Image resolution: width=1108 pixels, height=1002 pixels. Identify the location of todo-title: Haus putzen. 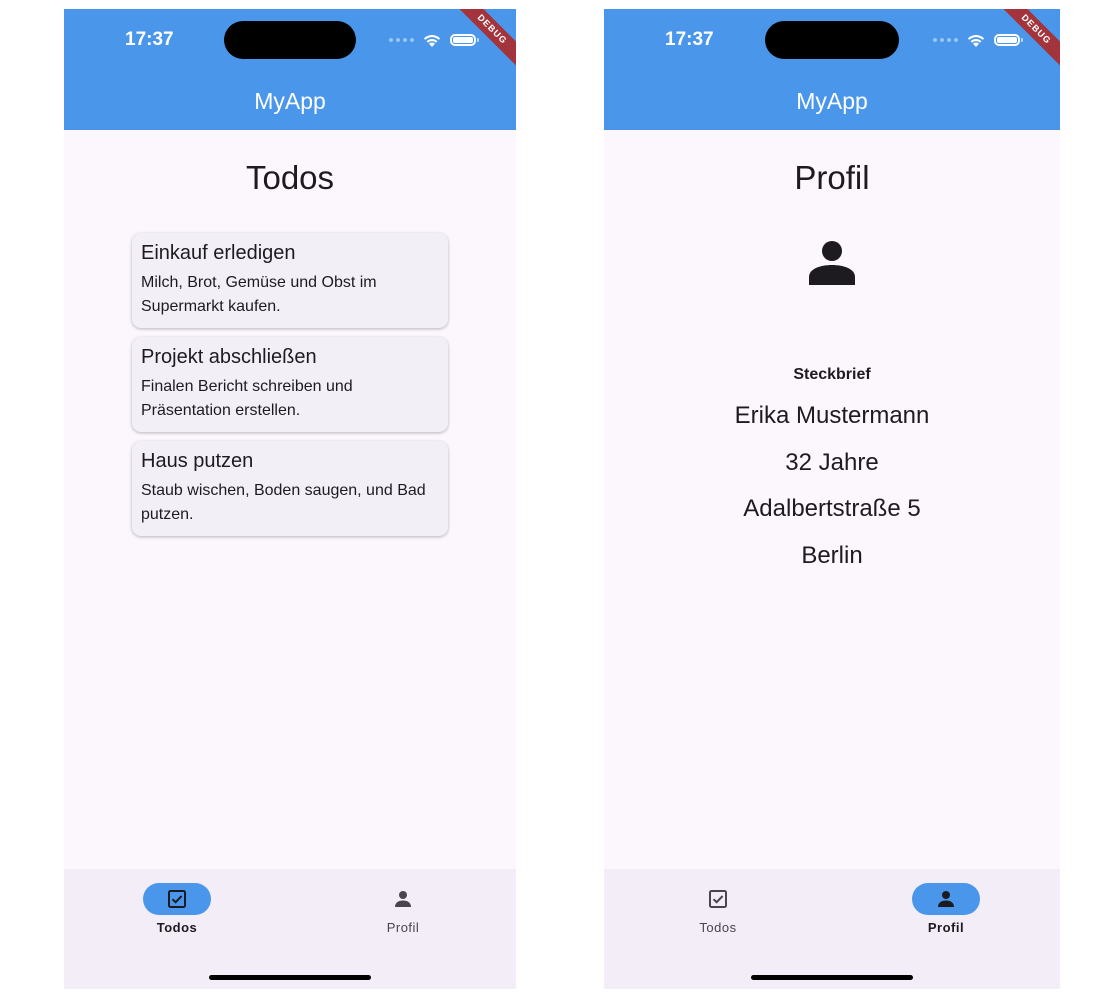
(197, 461).